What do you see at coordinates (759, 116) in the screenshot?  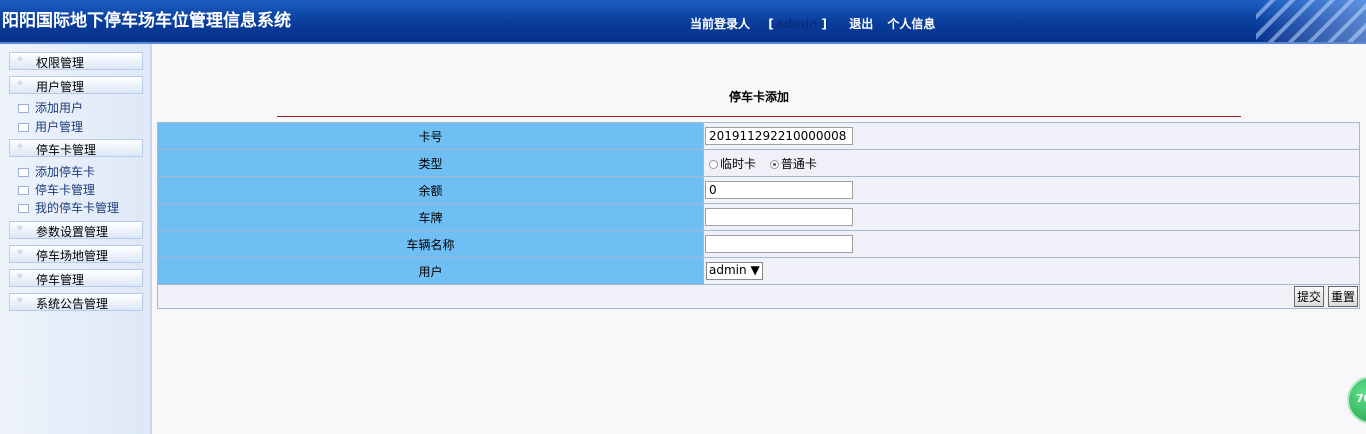 I see `title-divider` at bounding box center [759, 116].